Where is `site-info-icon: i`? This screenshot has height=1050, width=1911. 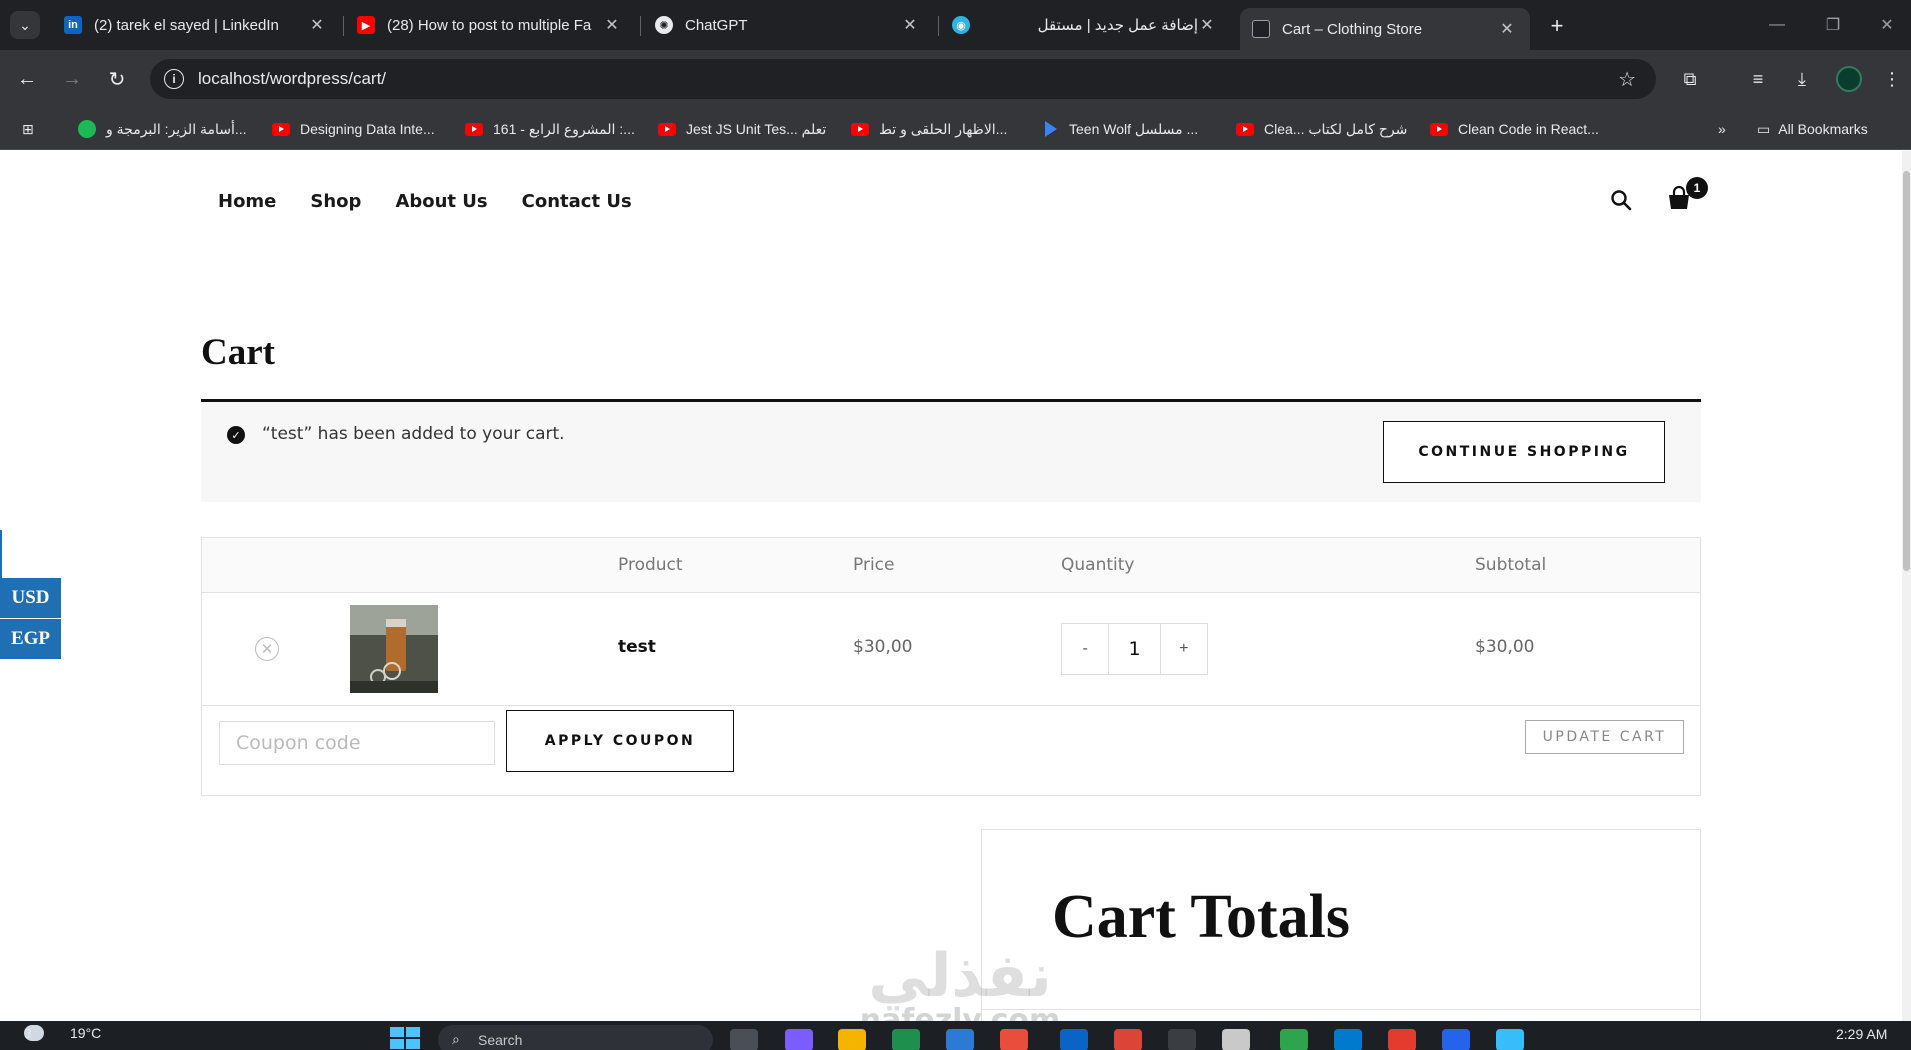
site-info-icon: i is located at coordinates (174, 79).